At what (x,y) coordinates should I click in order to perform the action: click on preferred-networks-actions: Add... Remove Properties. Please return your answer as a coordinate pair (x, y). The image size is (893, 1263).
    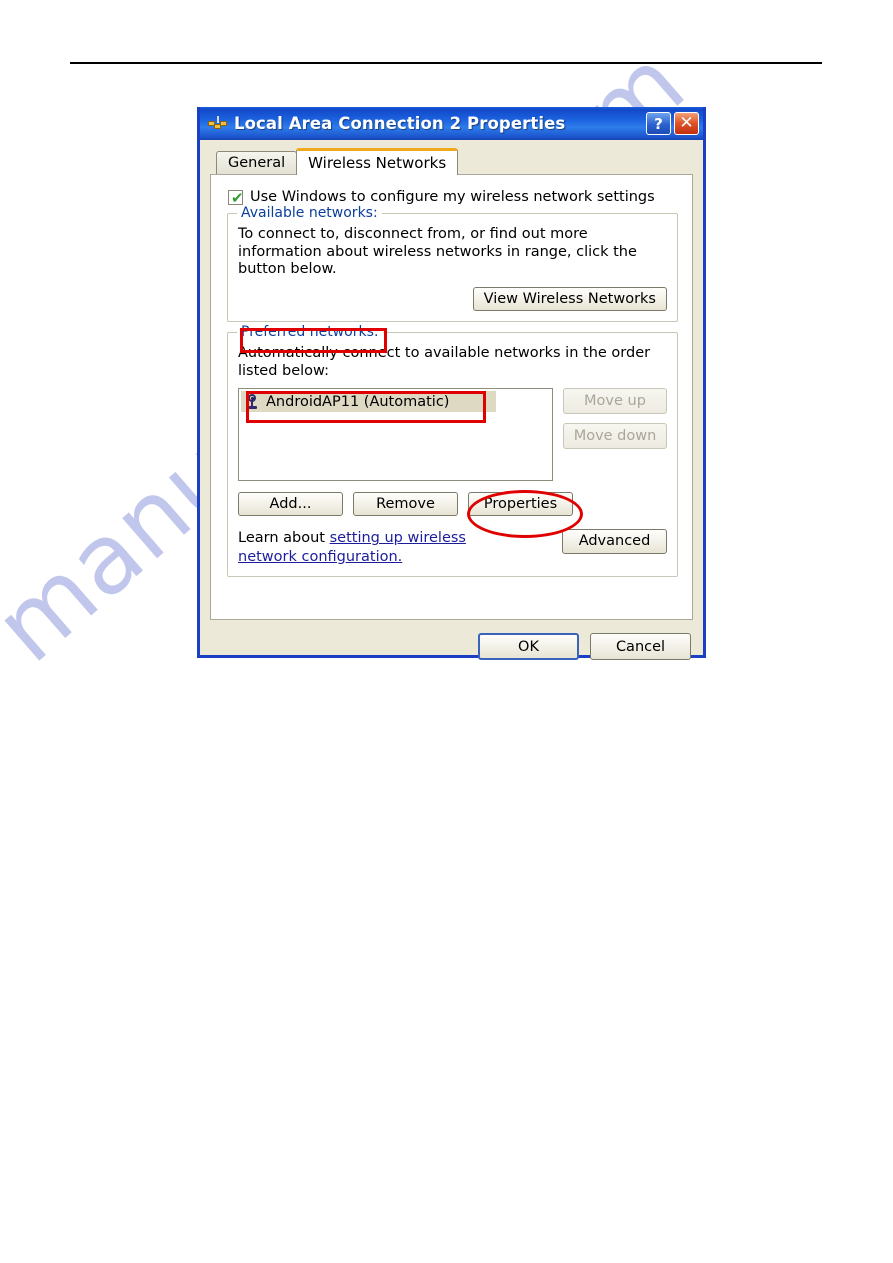
    Looking at the image, I should click on (452, 504).